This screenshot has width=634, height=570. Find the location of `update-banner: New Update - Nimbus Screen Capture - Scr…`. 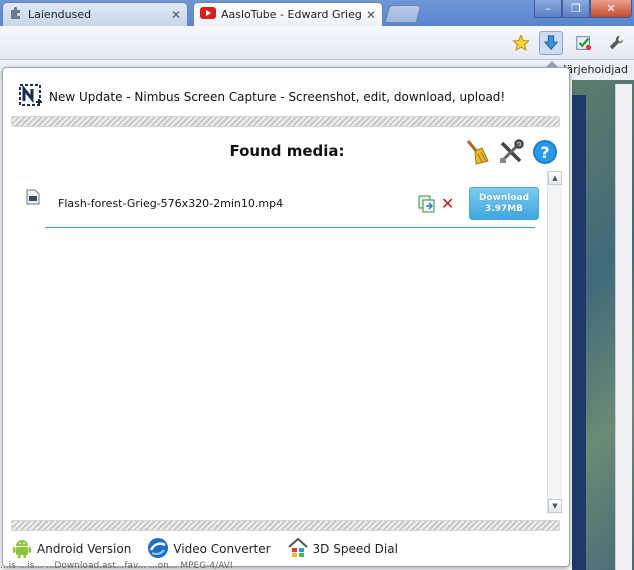

update-banner: New Update - Nimbus Screen Capture - Scr… is located at coordinates (262, 97).